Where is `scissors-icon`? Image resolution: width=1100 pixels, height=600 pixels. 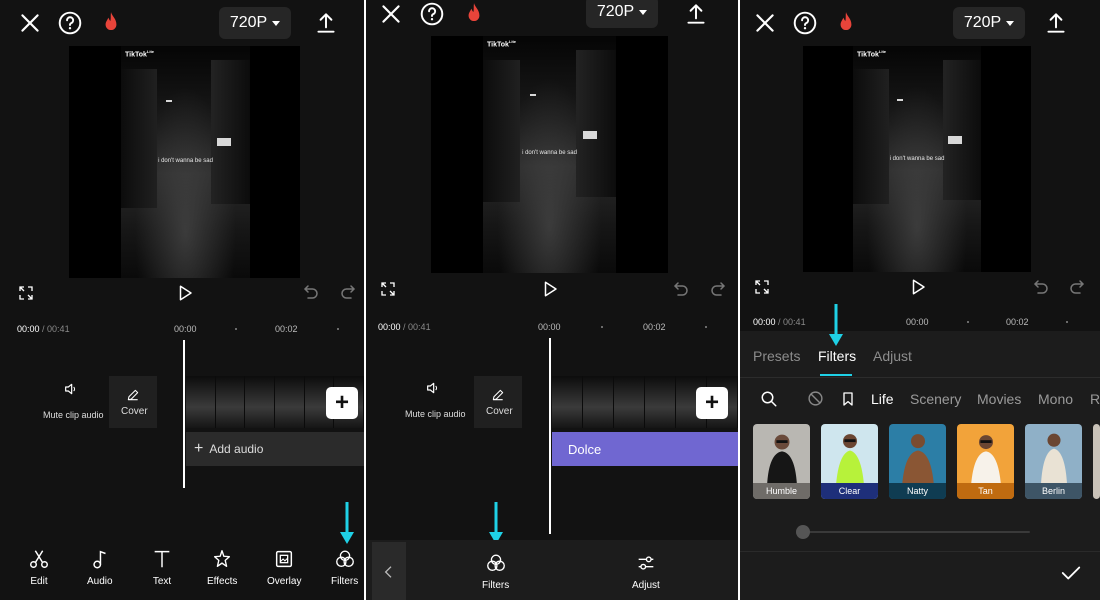 scissors-icon is located at coordinates (39, 559).